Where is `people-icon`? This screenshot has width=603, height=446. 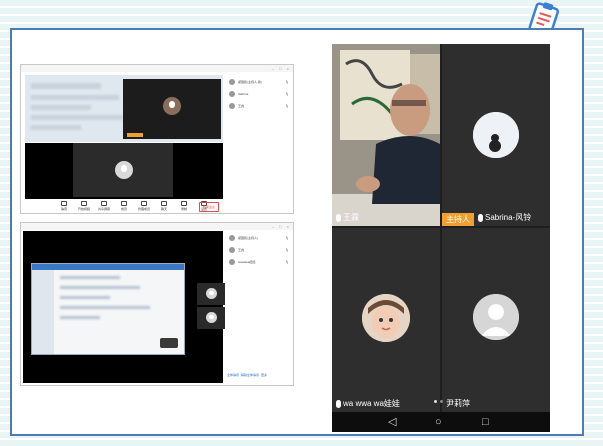
people-icon is located at coordinates (124, 203).